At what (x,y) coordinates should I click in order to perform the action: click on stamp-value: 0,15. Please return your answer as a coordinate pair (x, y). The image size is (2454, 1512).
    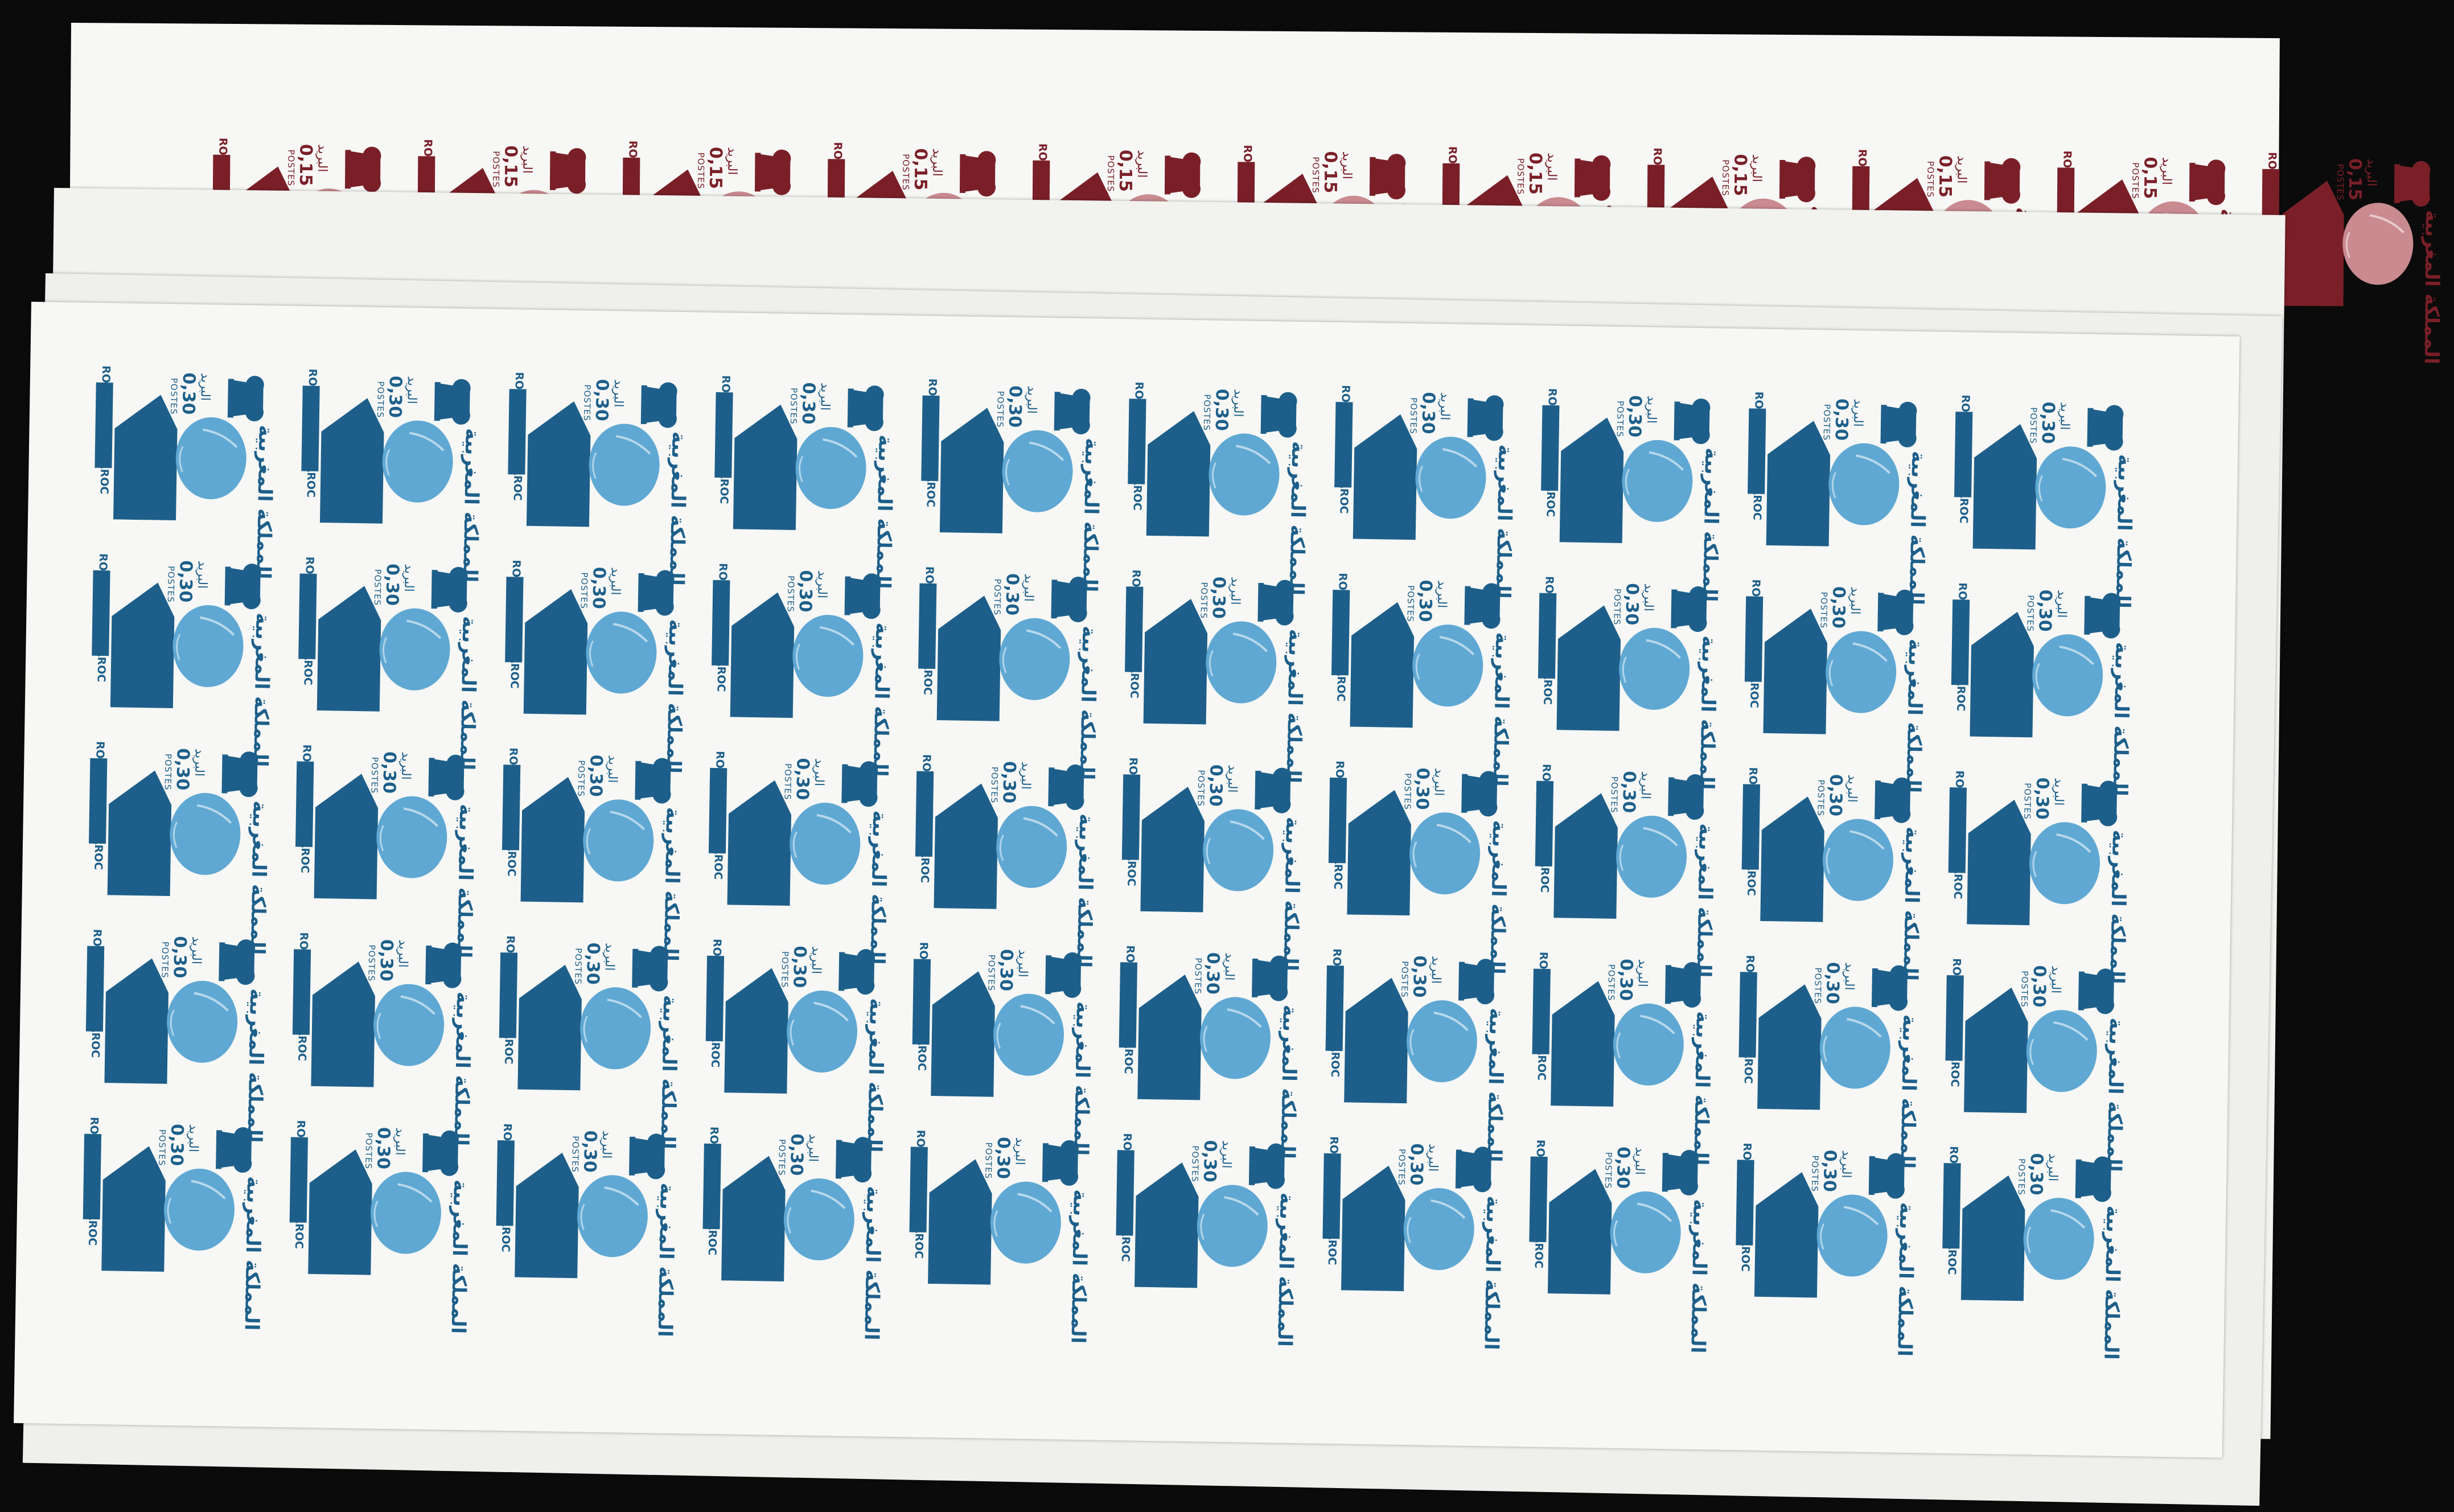
    Looking at the image, I should click on (1535, 173).